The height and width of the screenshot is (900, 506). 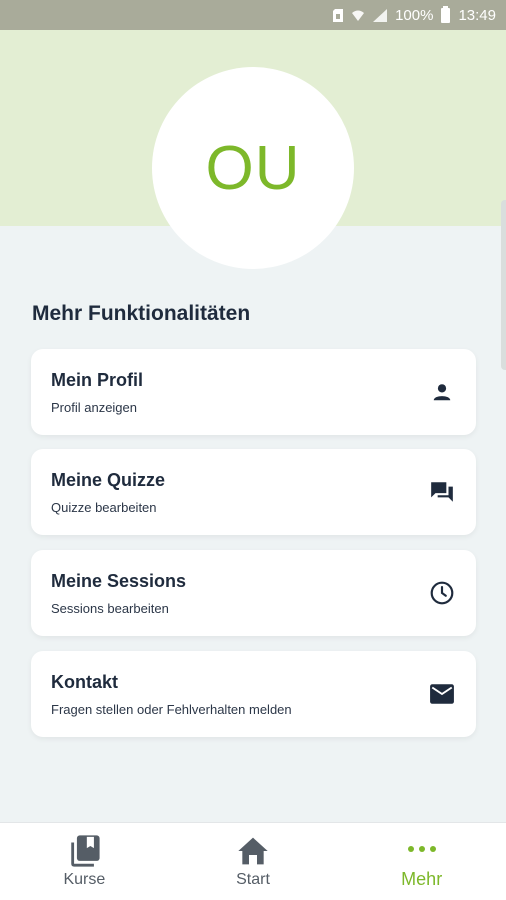 I want to click on card-meine-quizze: Meine Quizze Quizze bearbeiten, so click(x=253, y=492).